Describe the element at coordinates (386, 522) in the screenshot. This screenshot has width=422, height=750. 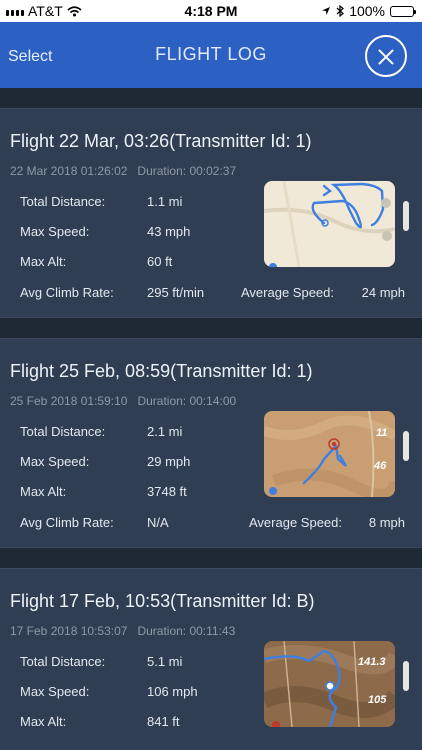
I see `avg-speed-value: 8 mph` at that location.